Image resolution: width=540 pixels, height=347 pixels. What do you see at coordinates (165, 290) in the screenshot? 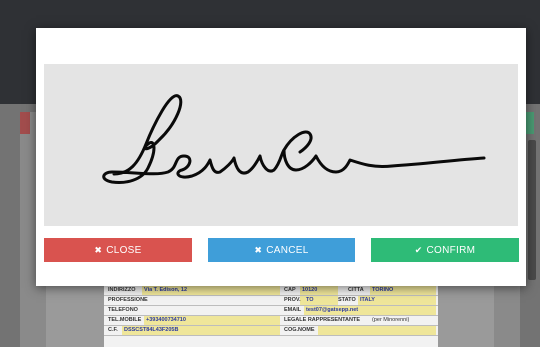
I see `address-value: Via T. Edison, 12` at bounding box center [165, 290].